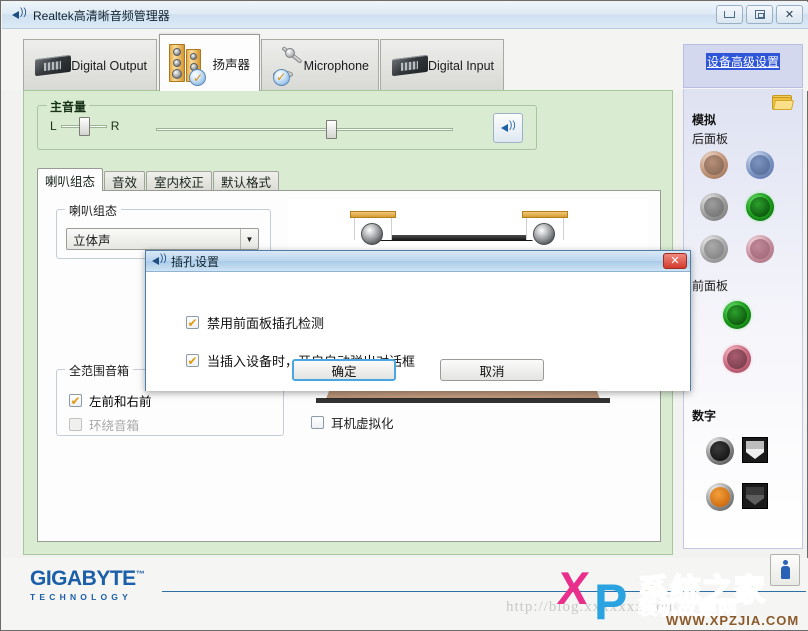 Image resolution: width=808 pixels, height=631 pixels. Describe the element at coordinates (783, 103) in the screenshot. I see `folder-icon` at that location.